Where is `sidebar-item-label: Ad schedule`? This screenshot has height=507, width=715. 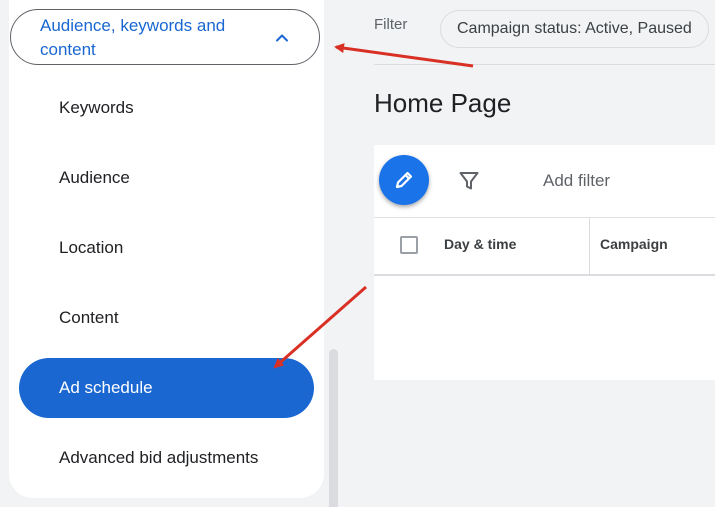 sidebar-item-label: Ad schedule is located at coordinates (106, 387).